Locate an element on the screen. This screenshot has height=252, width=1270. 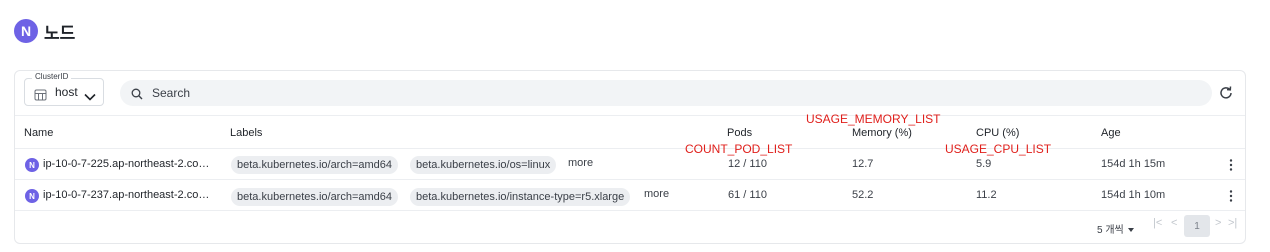
cluster-caption: ClusterID is located at coordinates (52, 77).